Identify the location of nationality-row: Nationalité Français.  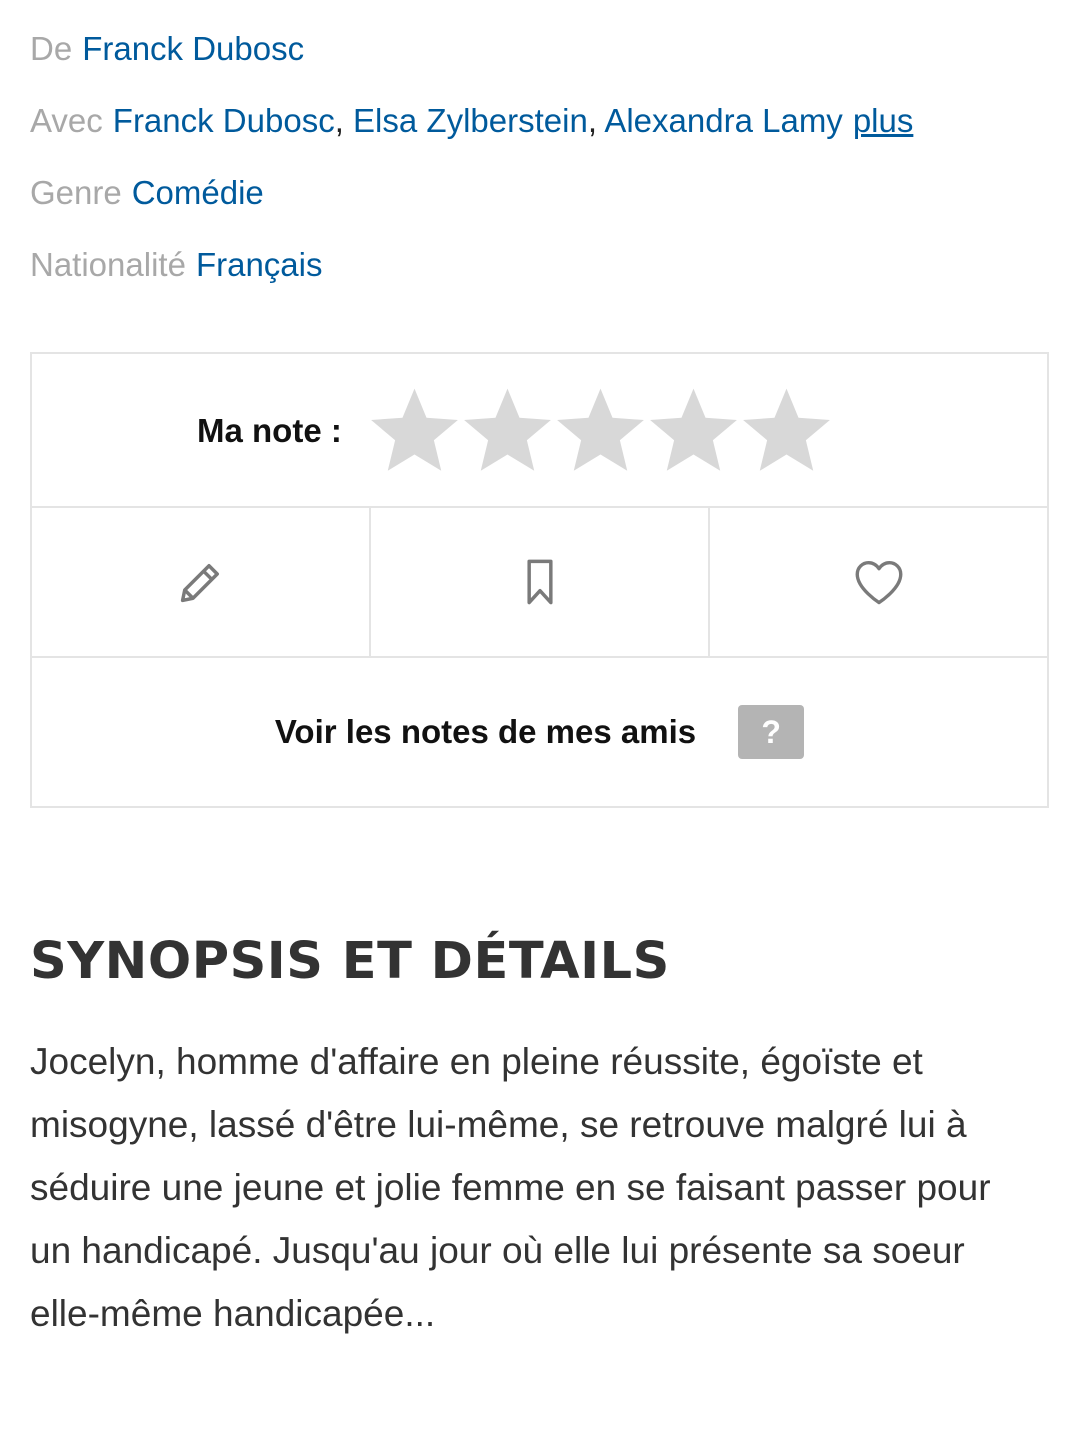
(471, 274).